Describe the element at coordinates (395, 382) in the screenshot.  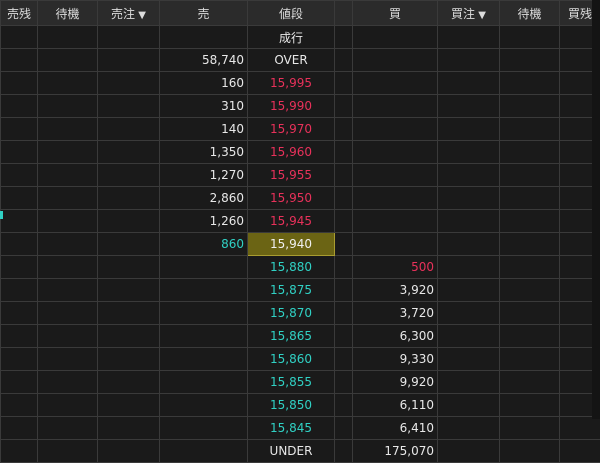
I see `buy-qty-cell: 9,920` at that location.